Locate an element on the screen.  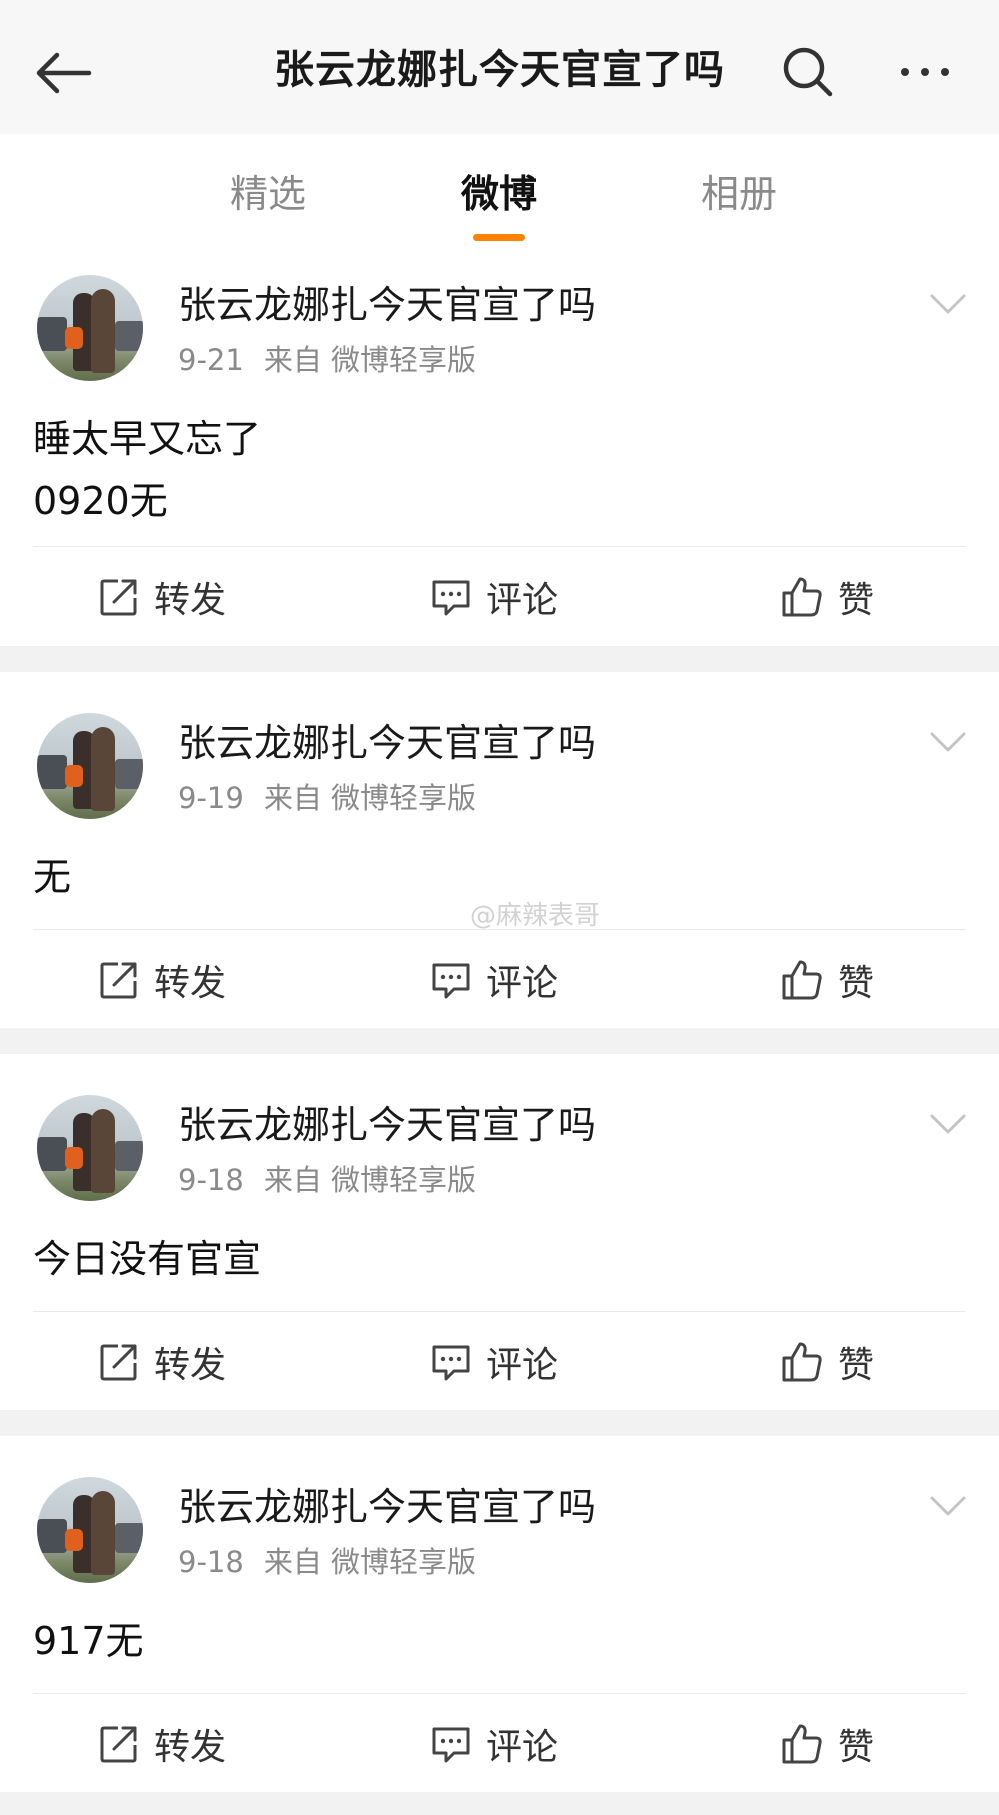
page-title: 张云龙娜扎今天官宣了吗 is located at coordinates (499, 70).